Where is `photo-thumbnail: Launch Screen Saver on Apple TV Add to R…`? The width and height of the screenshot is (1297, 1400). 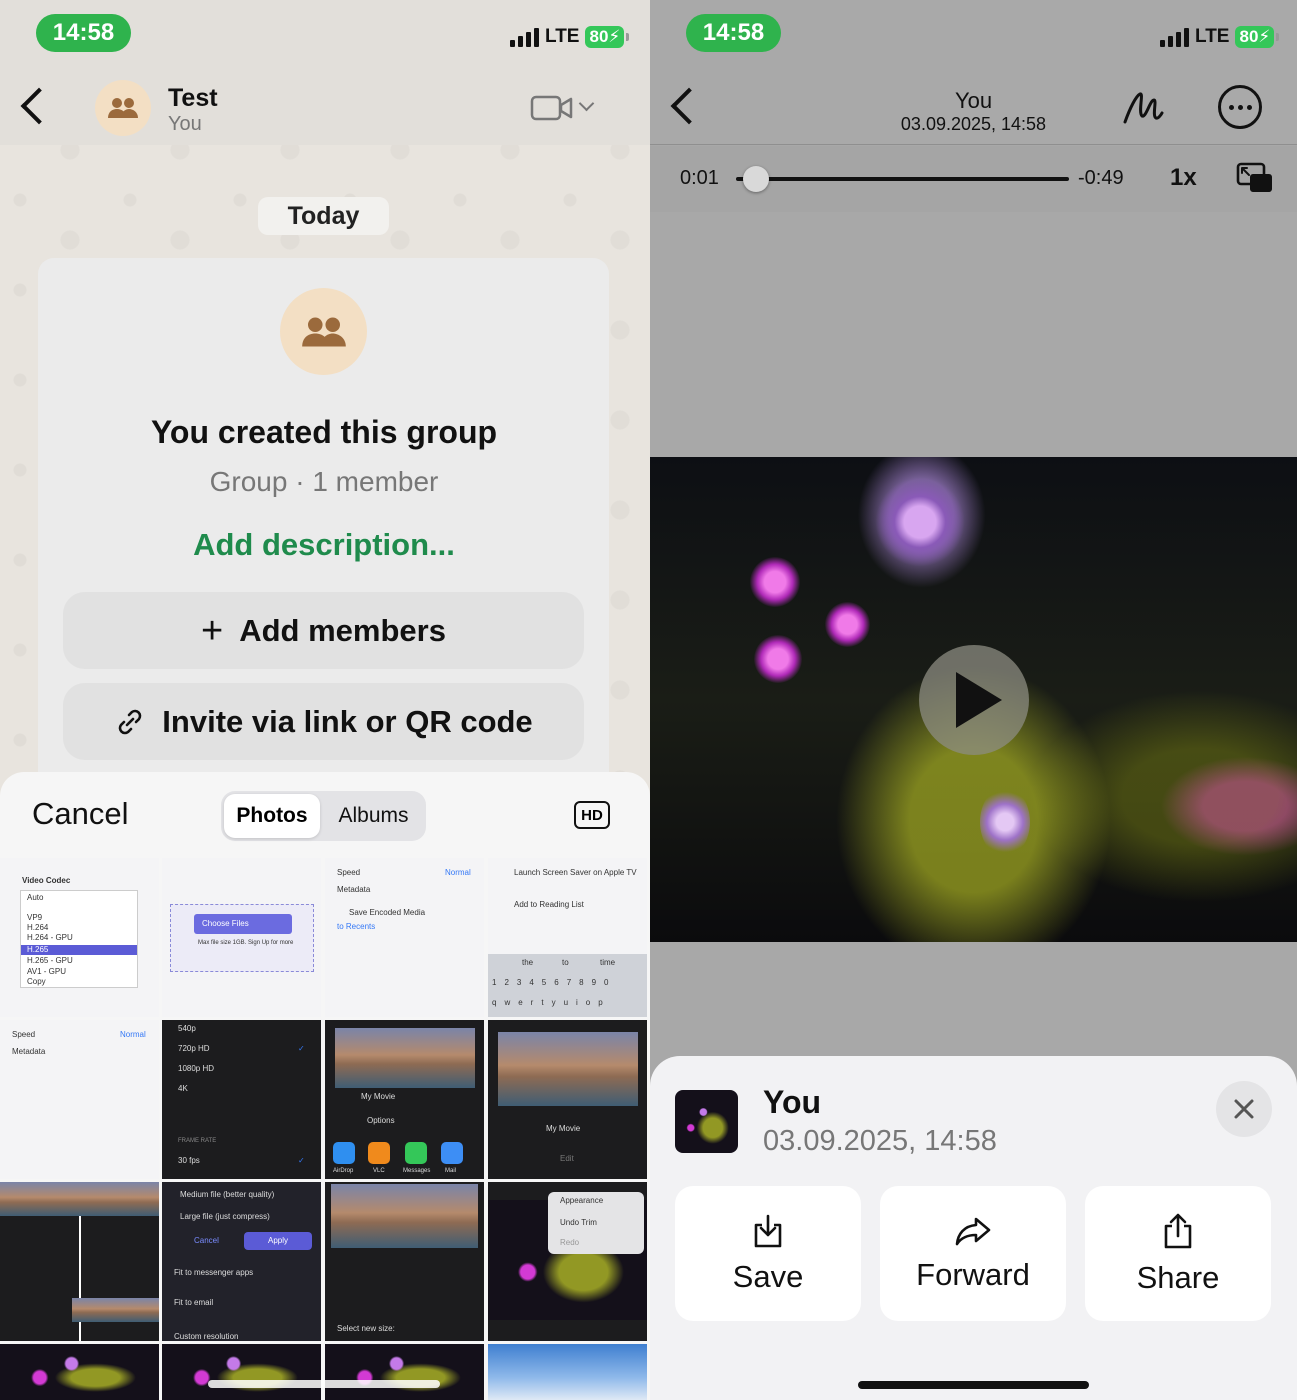 photo-thumbnail: Launch Screen Saver on Apple TV Add to R… is located at coordinates (567, 937).